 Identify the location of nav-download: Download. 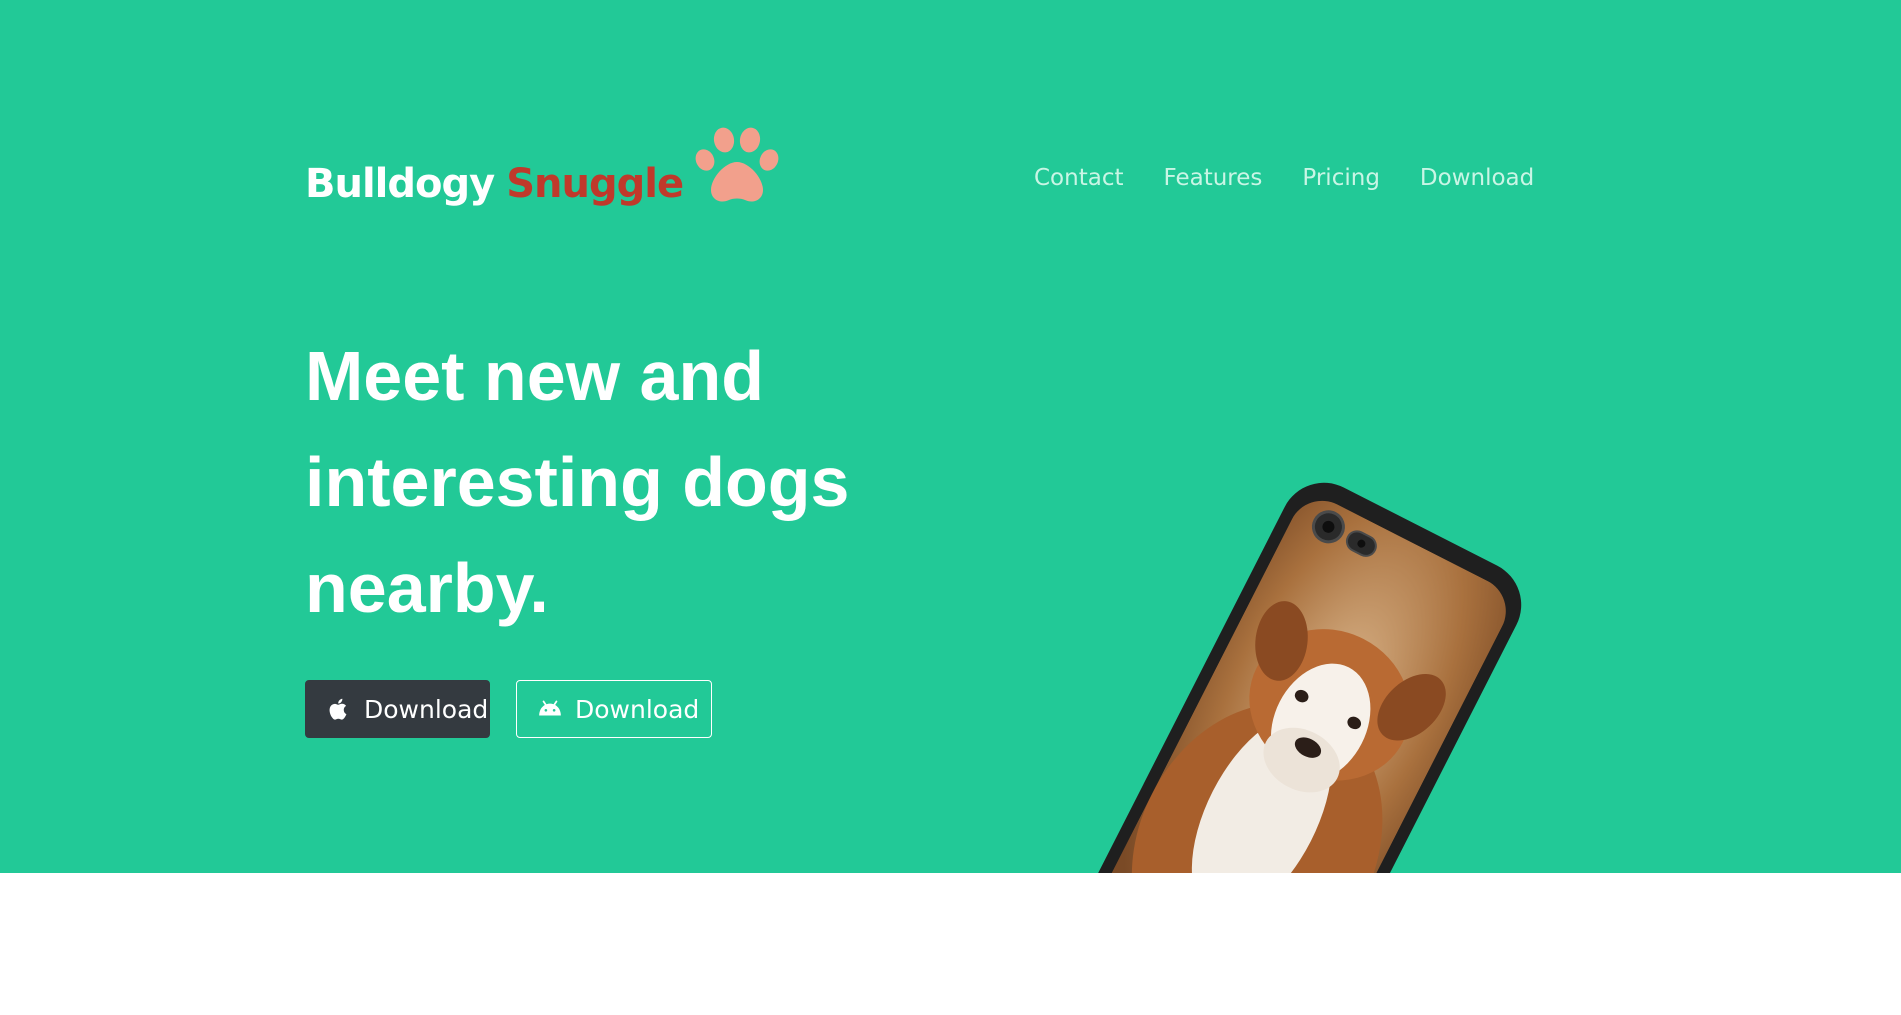
(1477, 178).